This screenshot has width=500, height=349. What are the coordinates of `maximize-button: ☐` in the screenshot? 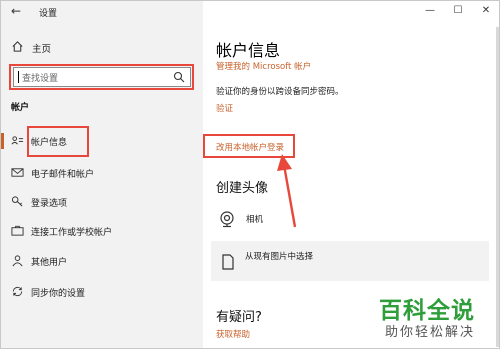 It's located at (458, 11).